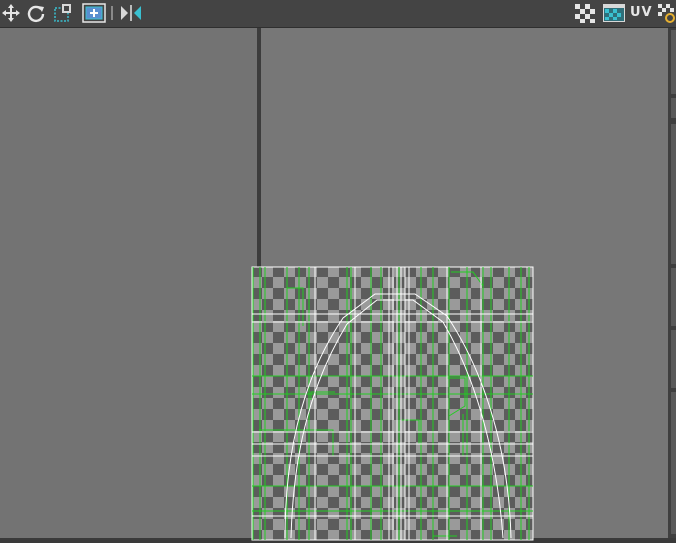 The height and width of the screenshot is (543, 676). Describe the element at coordinates (614, 13) in the screenshot. I see `texture-display-icon` at that location.